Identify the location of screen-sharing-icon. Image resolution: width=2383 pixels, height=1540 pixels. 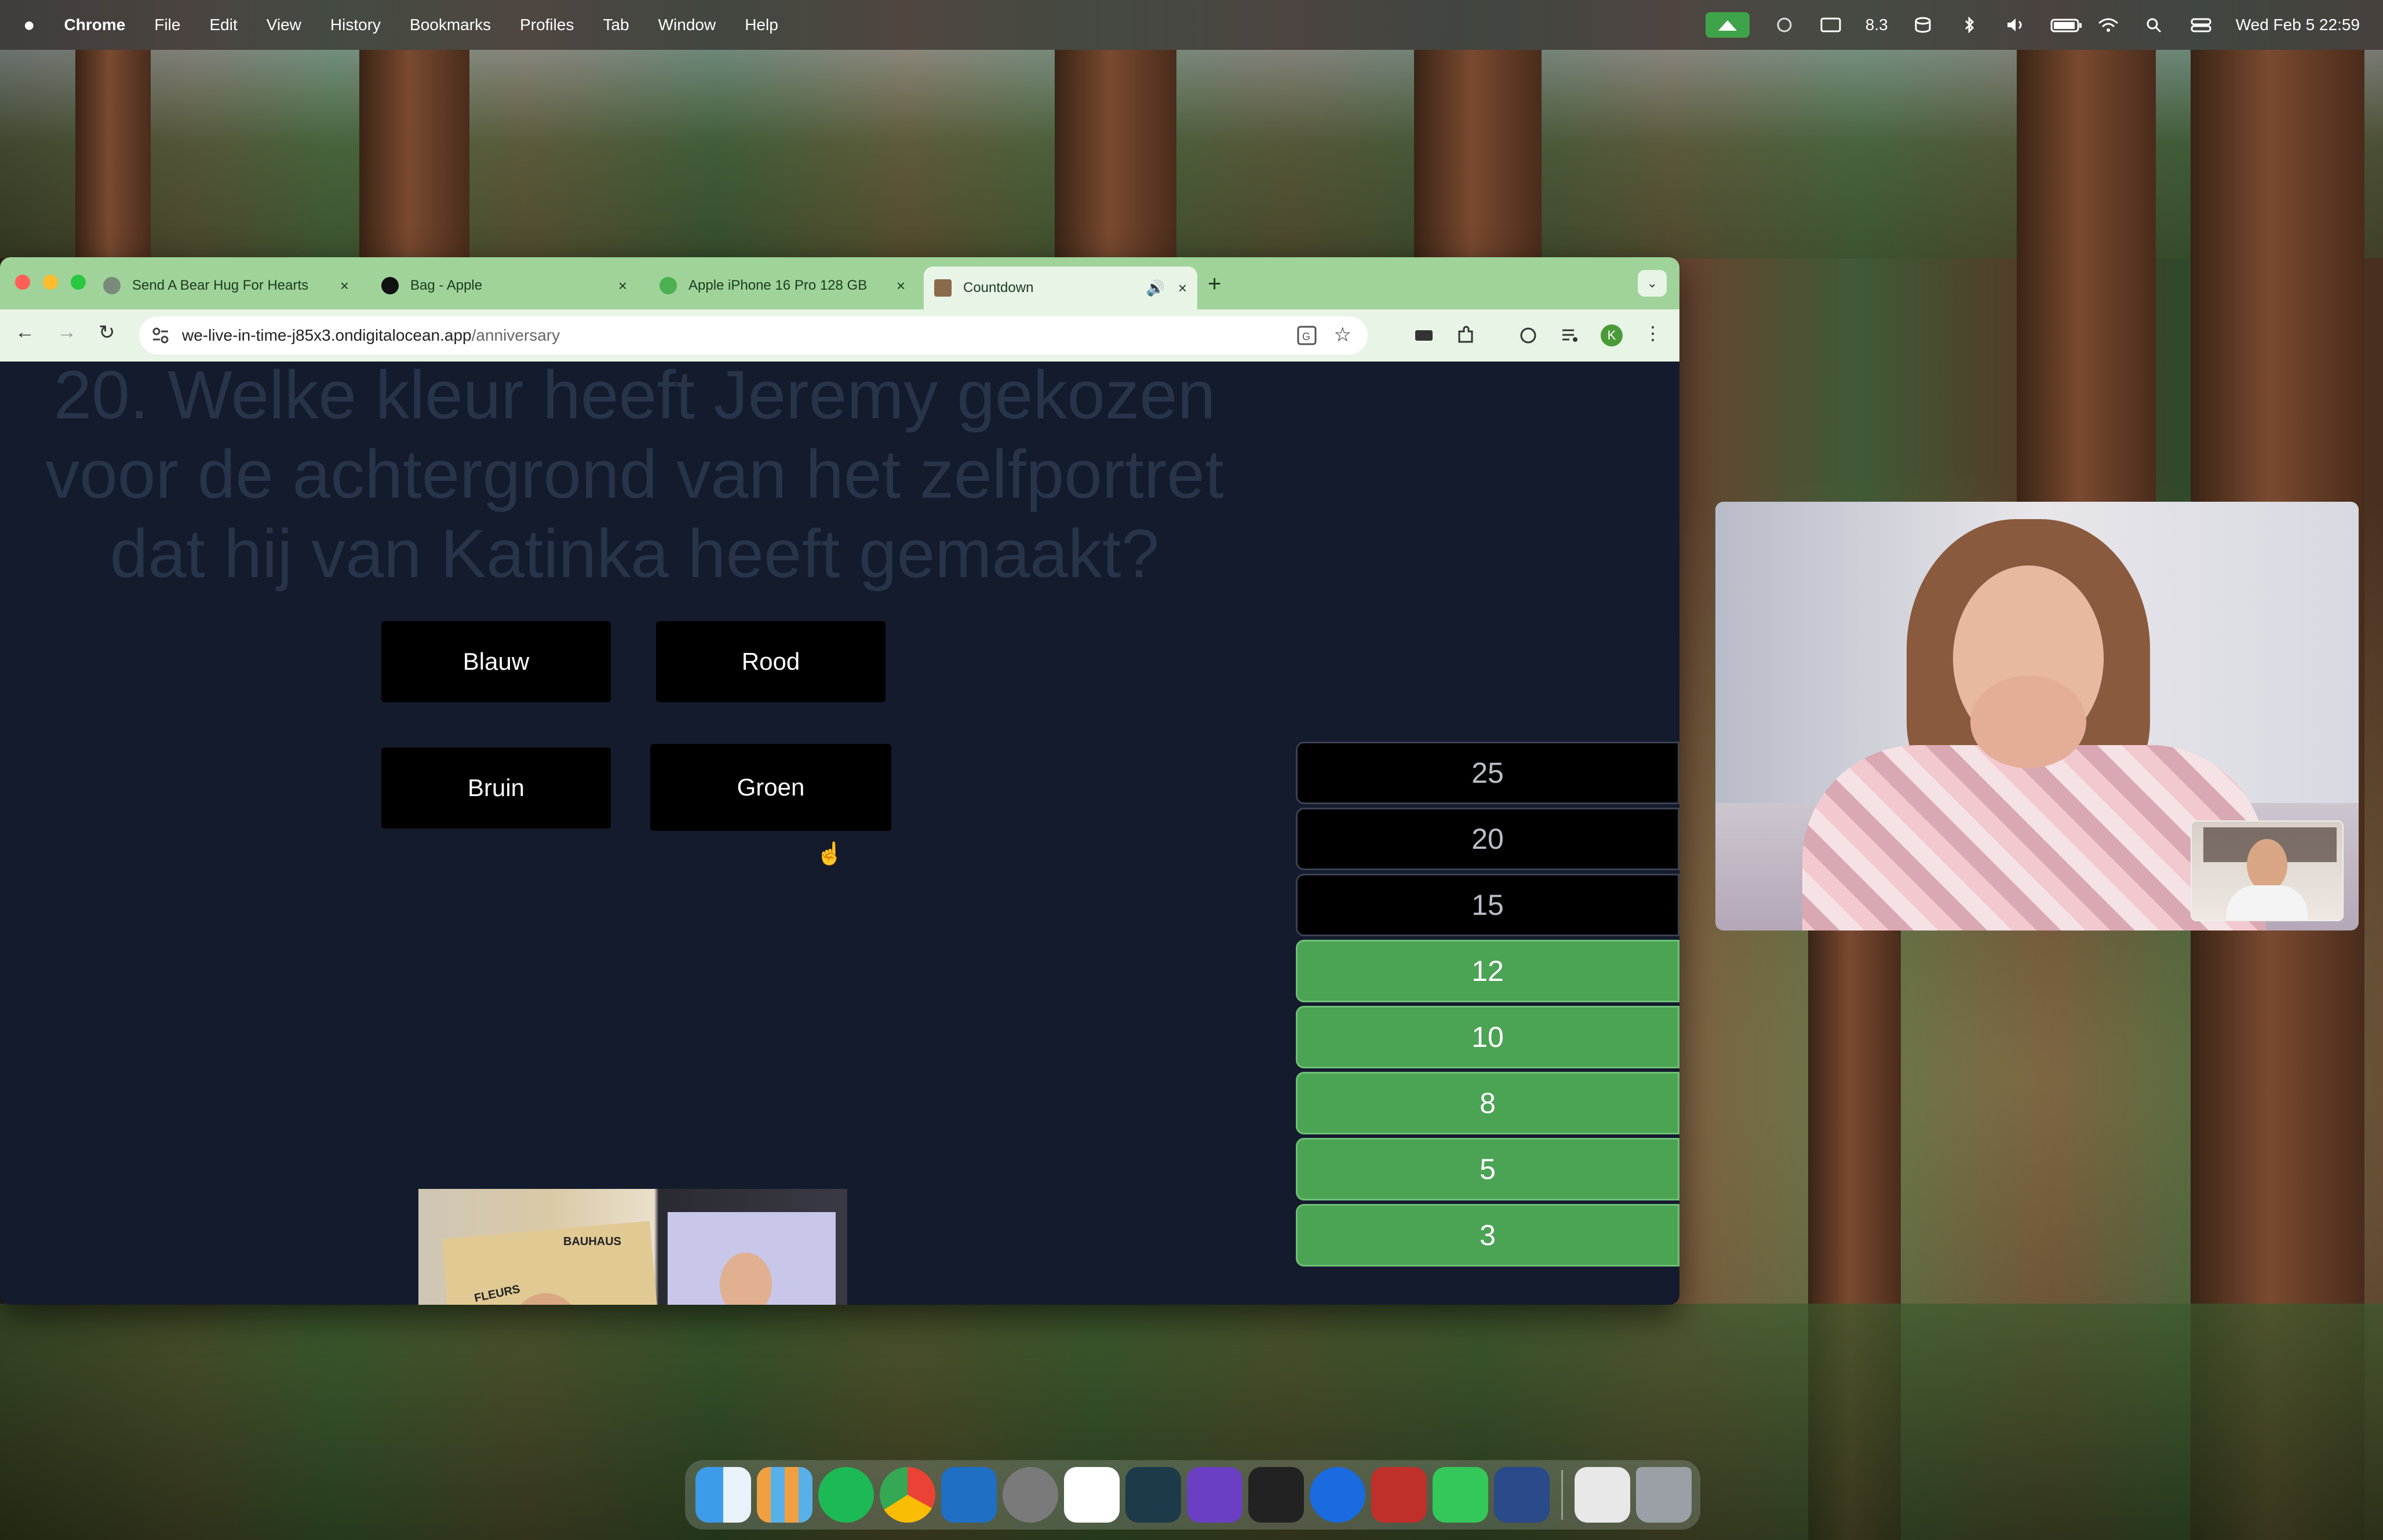
(1728, 25).